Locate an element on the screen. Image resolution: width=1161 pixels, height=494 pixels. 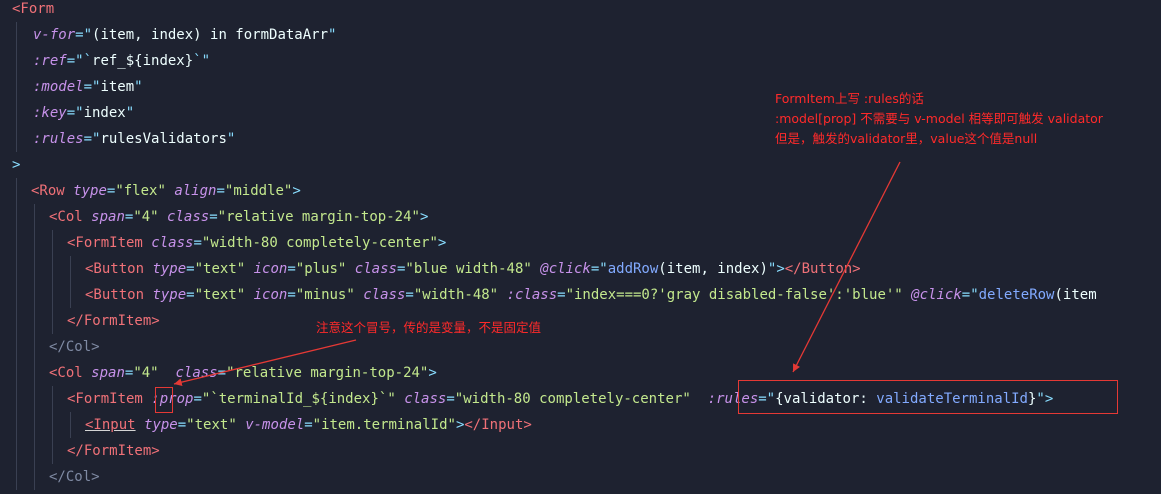
arrow-to-rules is located at coordinates (846, 267).